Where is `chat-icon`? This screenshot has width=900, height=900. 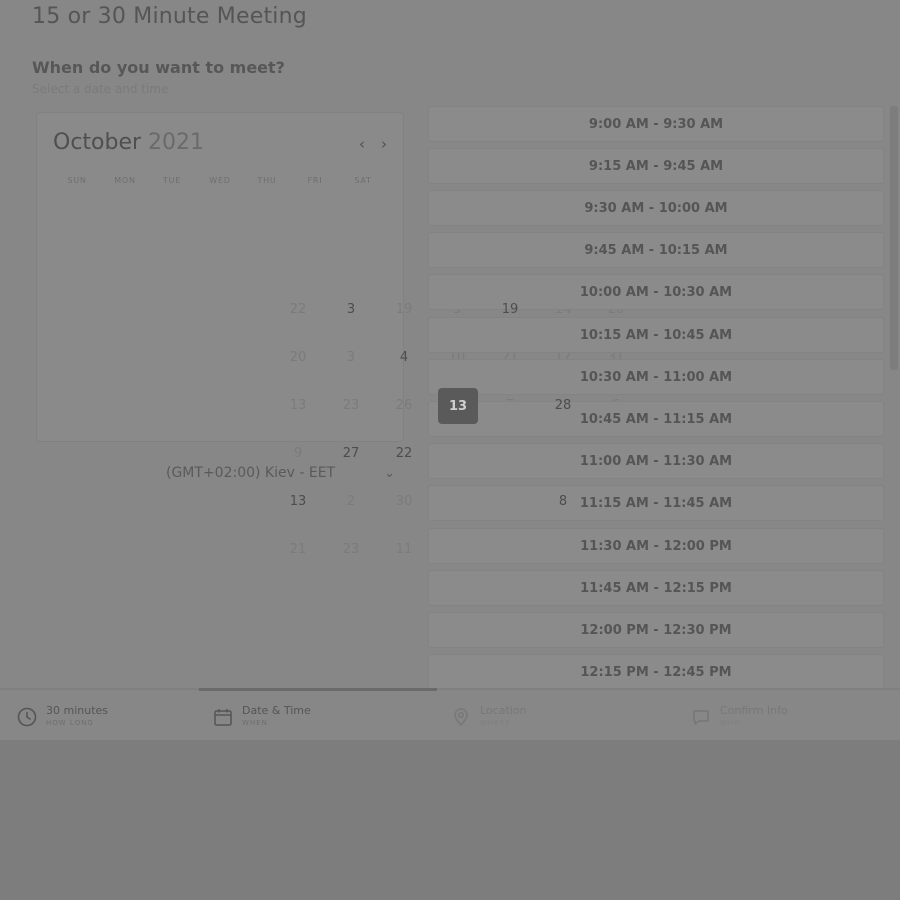 chat-icon is located at coordinates (701, 717).